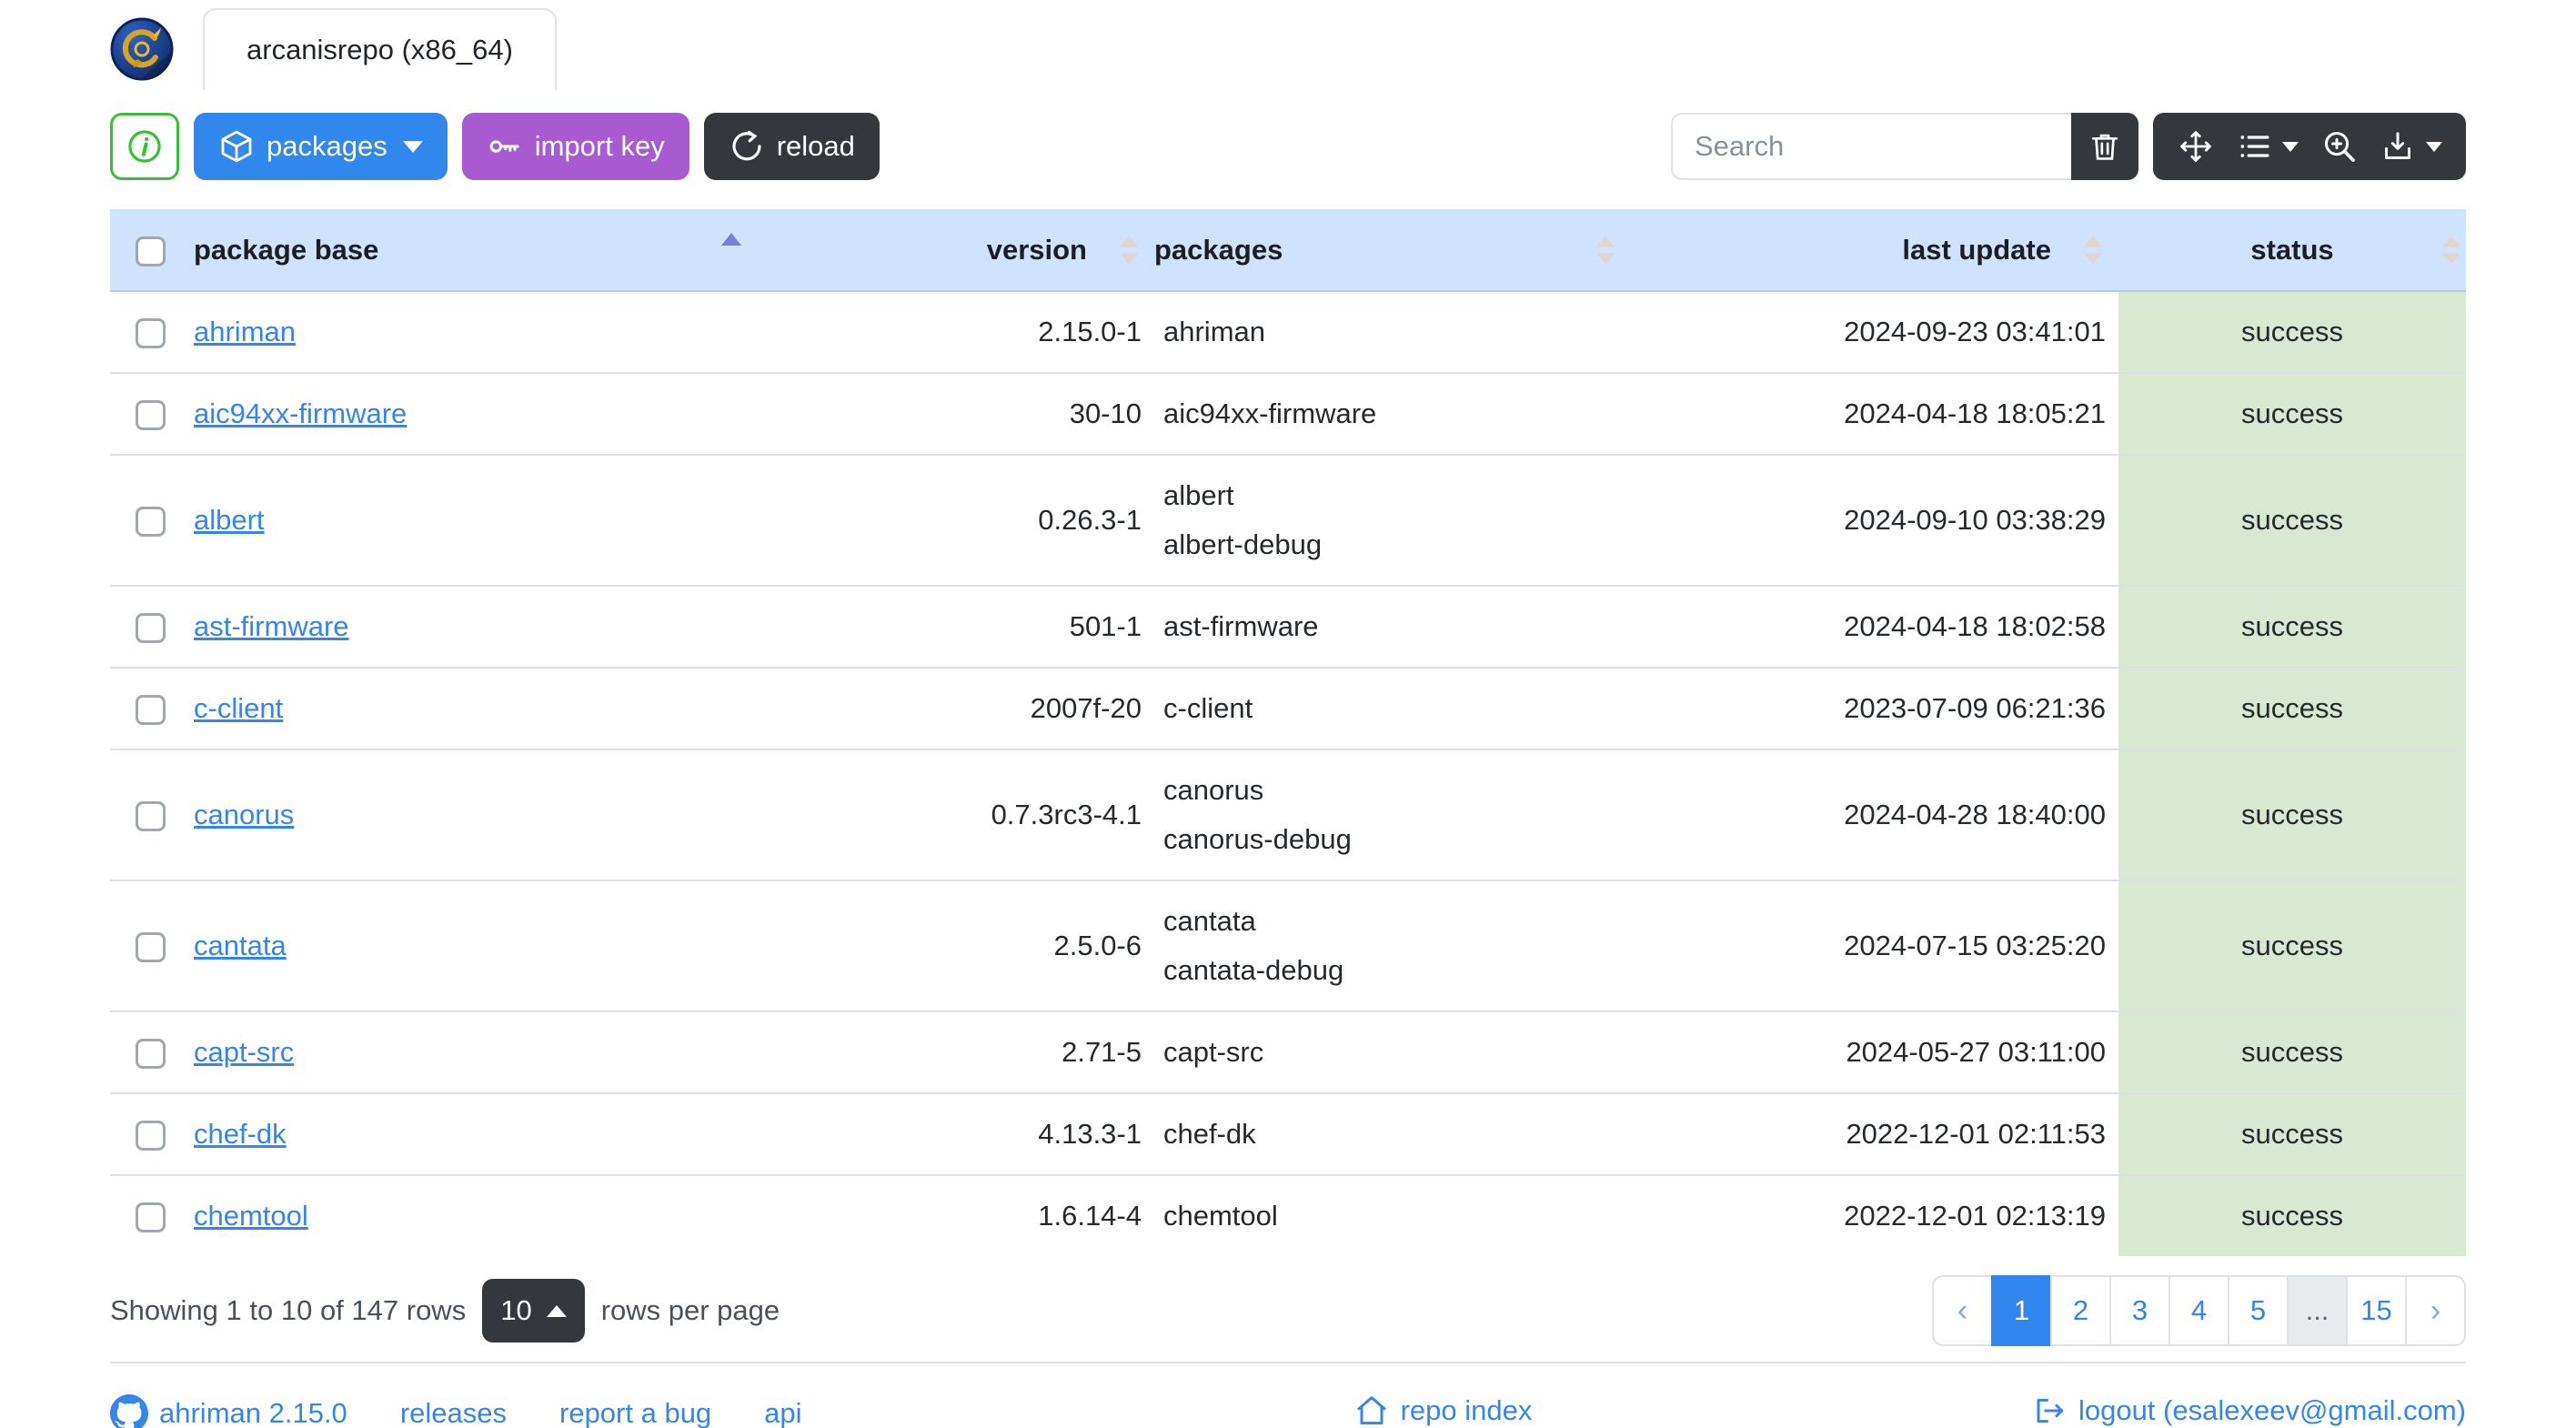 This screenshot has width=2576, height=1428. Describe the element at coordinates (1395, 251) in the screenshot. I see `column-header-packages: packages` at that location.